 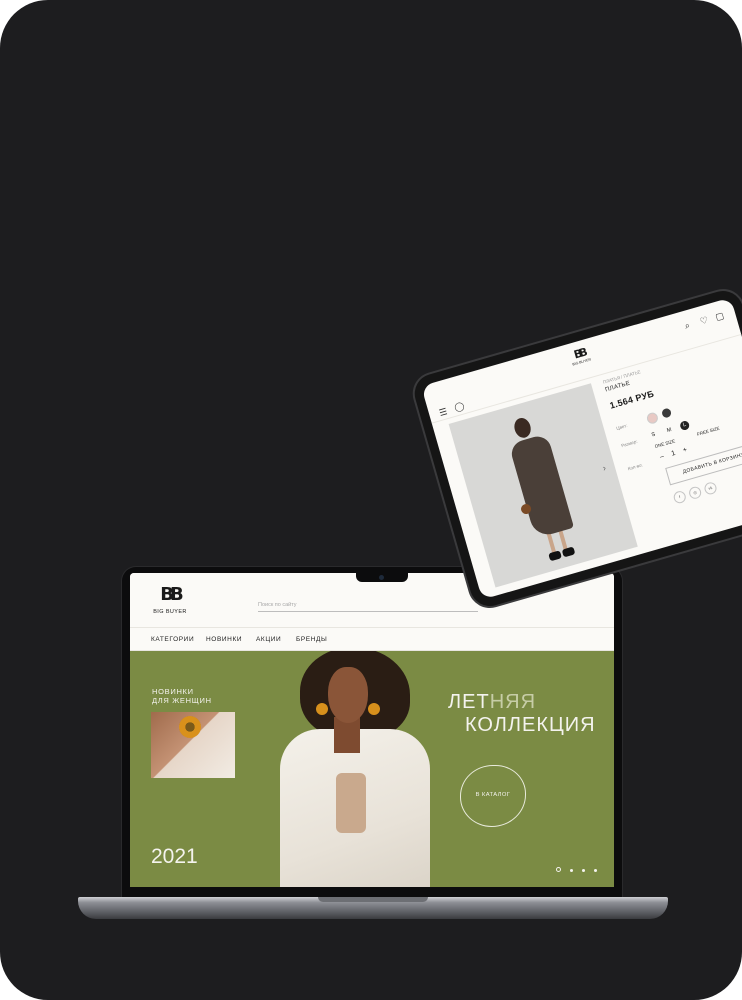 What do you see at coordinates (685, 425) in the screenshot?
I see `size-option-l: L` at bounding box center [685, 425].